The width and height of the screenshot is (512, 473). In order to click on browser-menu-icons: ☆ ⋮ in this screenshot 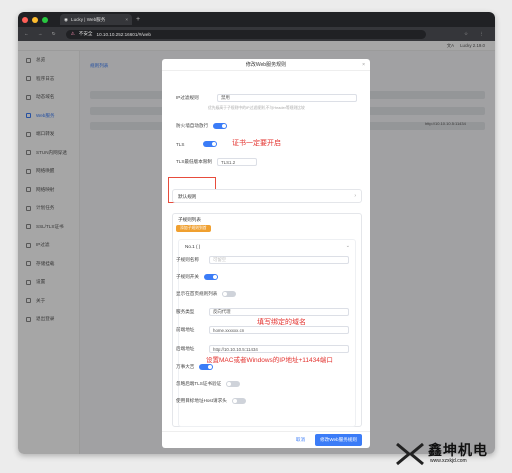, I will do `click(476, 34)`.